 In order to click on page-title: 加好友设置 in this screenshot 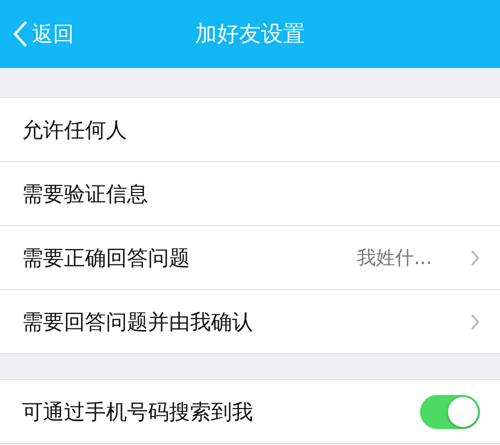, I will do `click(250, 35)`.